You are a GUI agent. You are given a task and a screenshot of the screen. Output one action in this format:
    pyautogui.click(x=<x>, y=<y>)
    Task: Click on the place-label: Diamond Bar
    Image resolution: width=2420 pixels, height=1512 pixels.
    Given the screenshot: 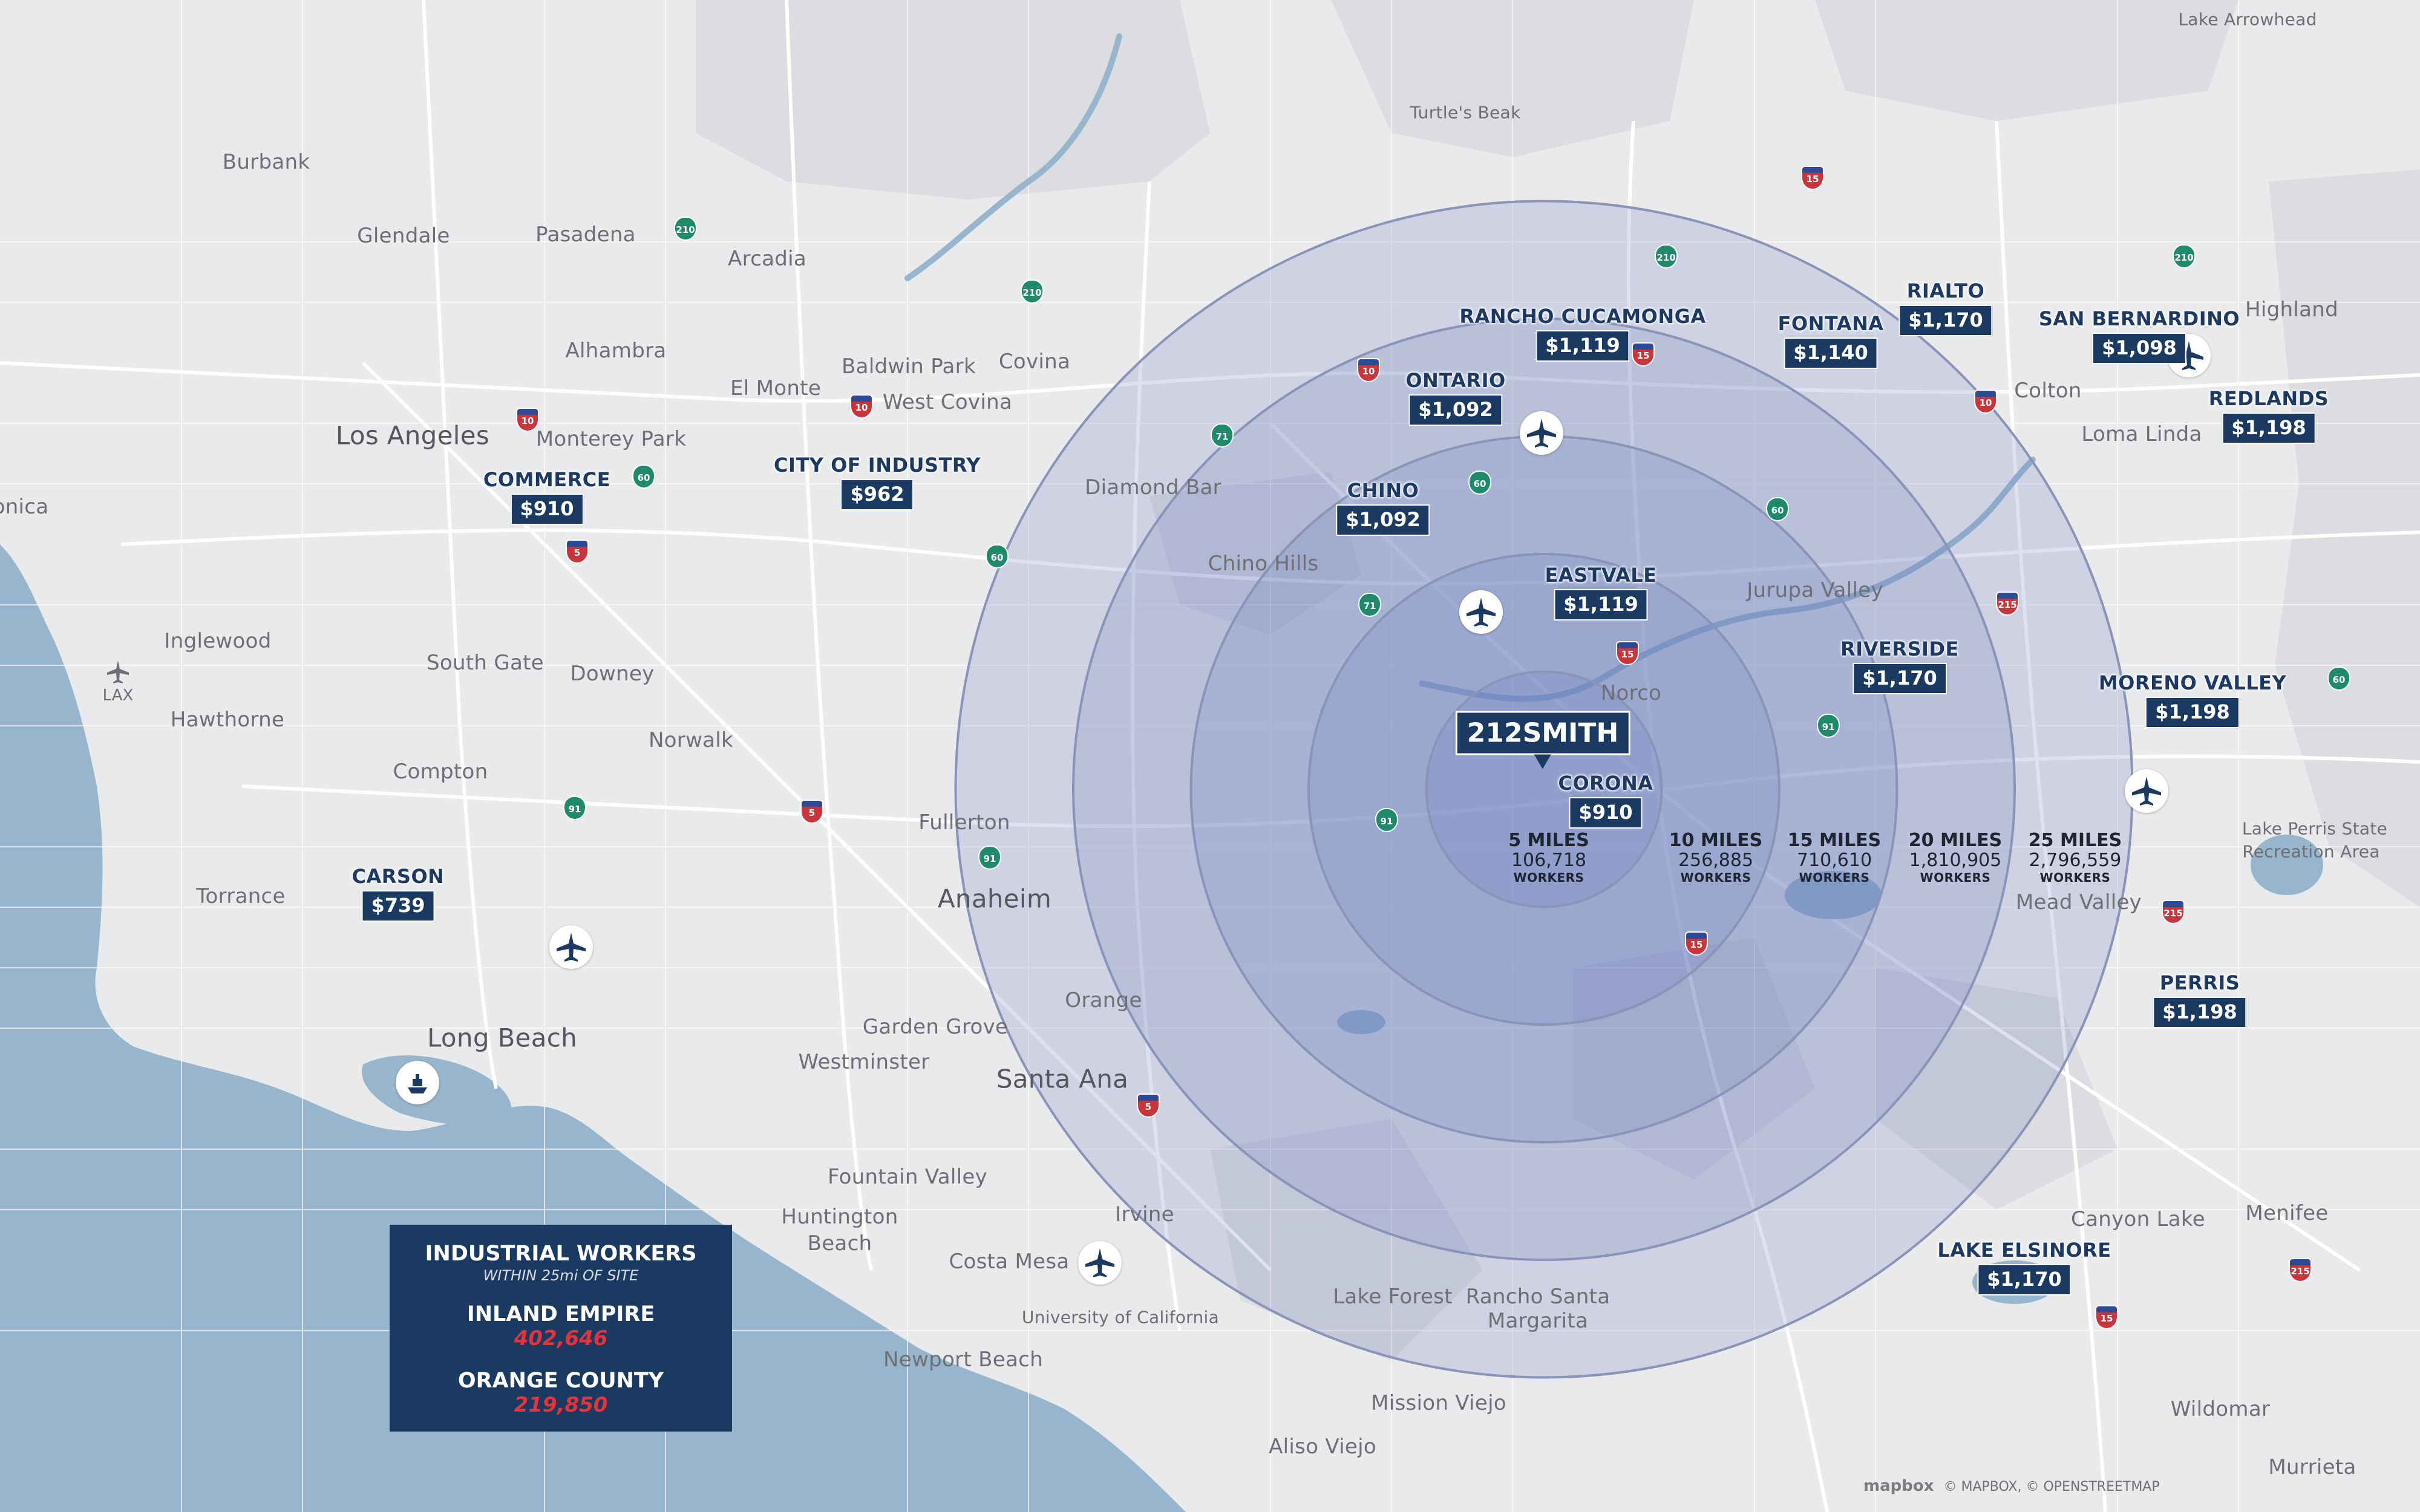 What is the action you would take?
    pyautogui.click(x=1153, y=488)
    